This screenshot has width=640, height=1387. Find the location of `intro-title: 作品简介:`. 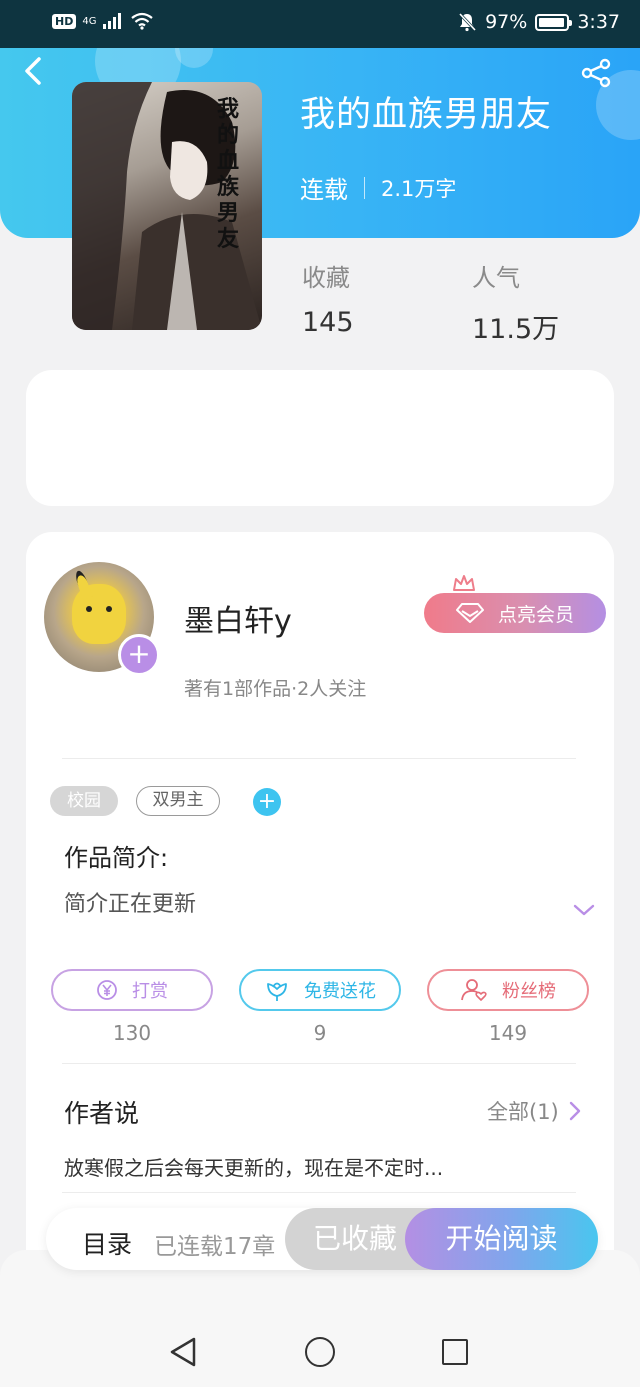

intro-title: 作品简介: is located at coordinates (116, 858).